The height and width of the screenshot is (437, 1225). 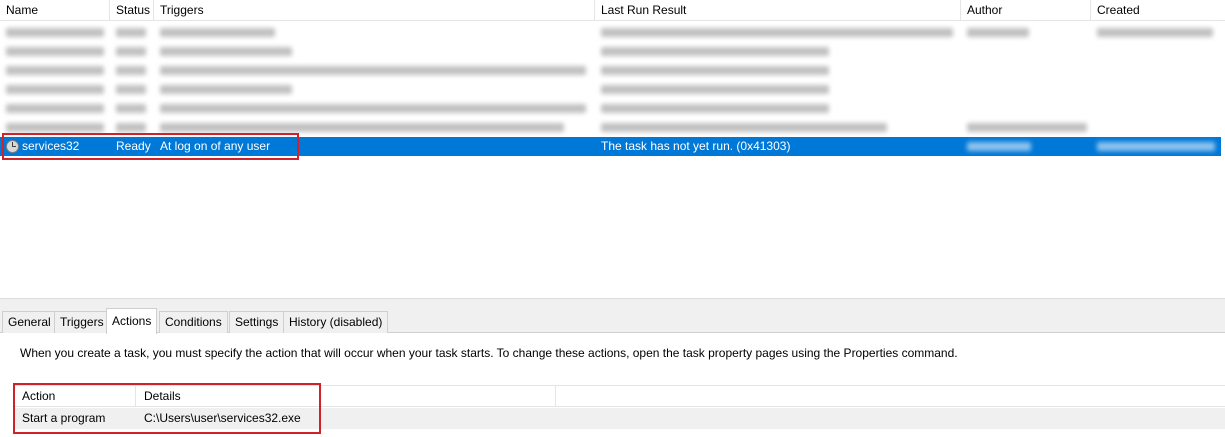 What do you see at coordinates (193, 322) in the screenshot?
I see `tab-conditions: Conditions` at bounding box center [193, 322].